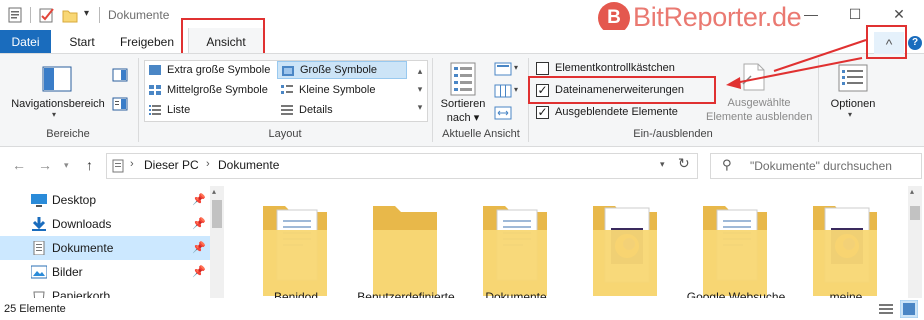 The height and width of the screenshot is (320, 924). Describe the element at coordinates (615, 68) in the screenshot. I see `label-elementkontrollkaestchen: Elementkontrollkästchen` at that location.